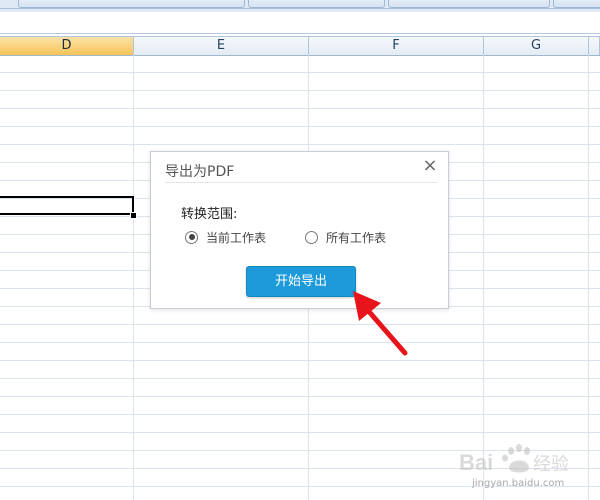 This screenshot has height=500, width=600. What do you see at coordinates (430, 166) in the screenshot?
I see `close-icon: ×` at bounding box center [430, 166].